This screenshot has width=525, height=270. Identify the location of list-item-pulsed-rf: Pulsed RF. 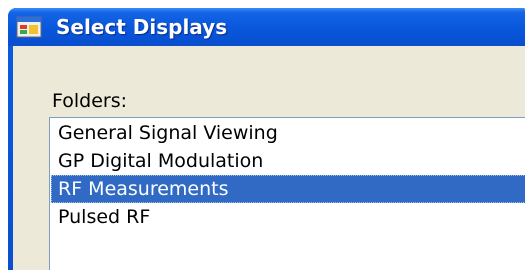
(288, 217).